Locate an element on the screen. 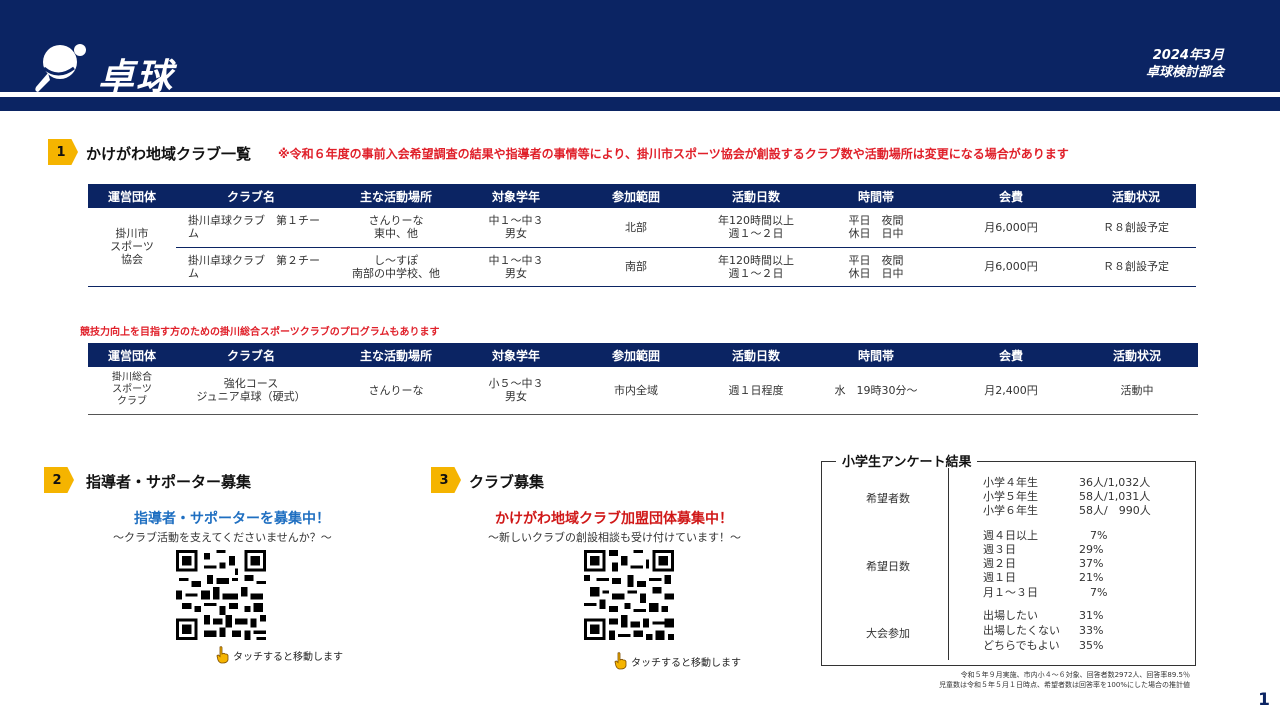 The width and height of the screenshot is (1280, 720). survey-label-tournament: 大会参加 is located at coordinates (888, 633).